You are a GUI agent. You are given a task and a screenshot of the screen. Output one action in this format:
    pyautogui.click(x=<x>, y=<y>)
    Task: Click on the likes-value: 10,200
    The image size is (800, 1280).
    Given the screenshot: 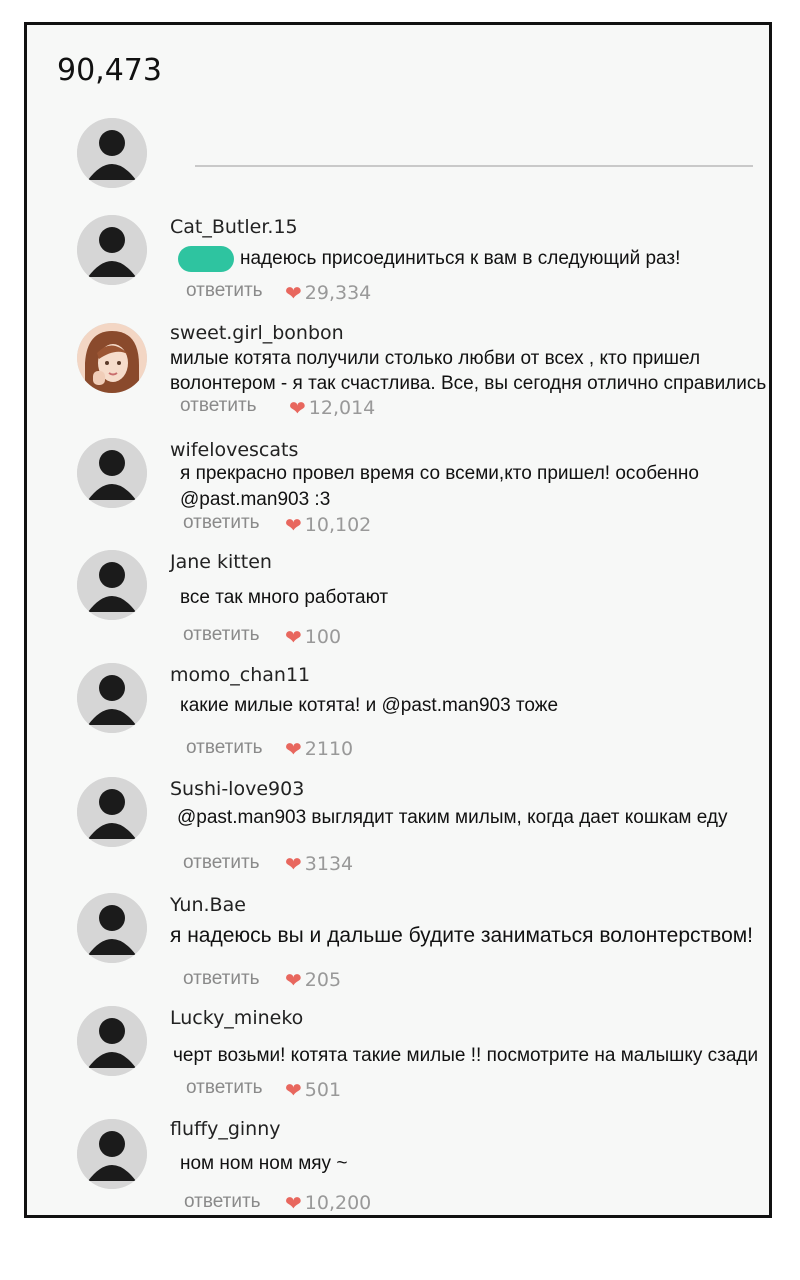 What is the action you would take?
    pyautogui.click(x=338, y=1203)
    